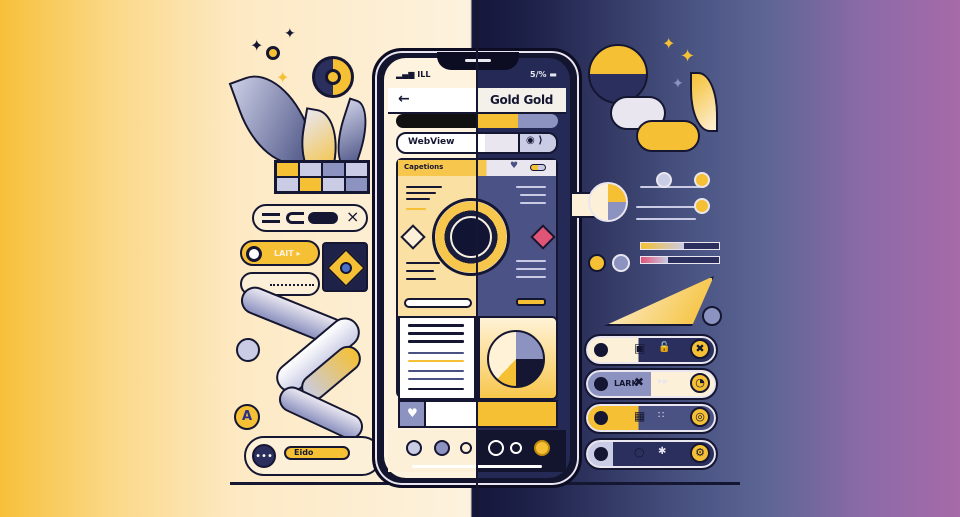  I want to click on heart-tile: ♥, so click(412, 414).